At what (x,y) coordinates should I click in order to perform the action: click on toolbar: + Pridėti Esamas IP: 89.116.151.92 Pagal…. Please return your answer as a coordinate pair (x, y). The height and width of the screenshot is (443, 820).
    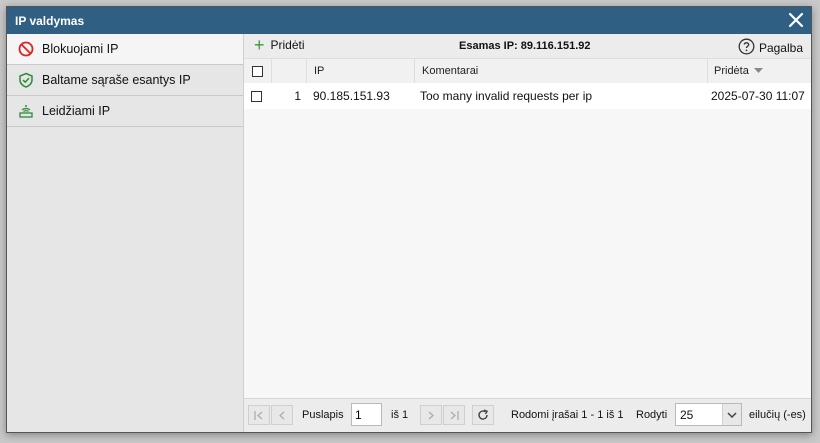
    Looking at the image, I should click on (527, 46).